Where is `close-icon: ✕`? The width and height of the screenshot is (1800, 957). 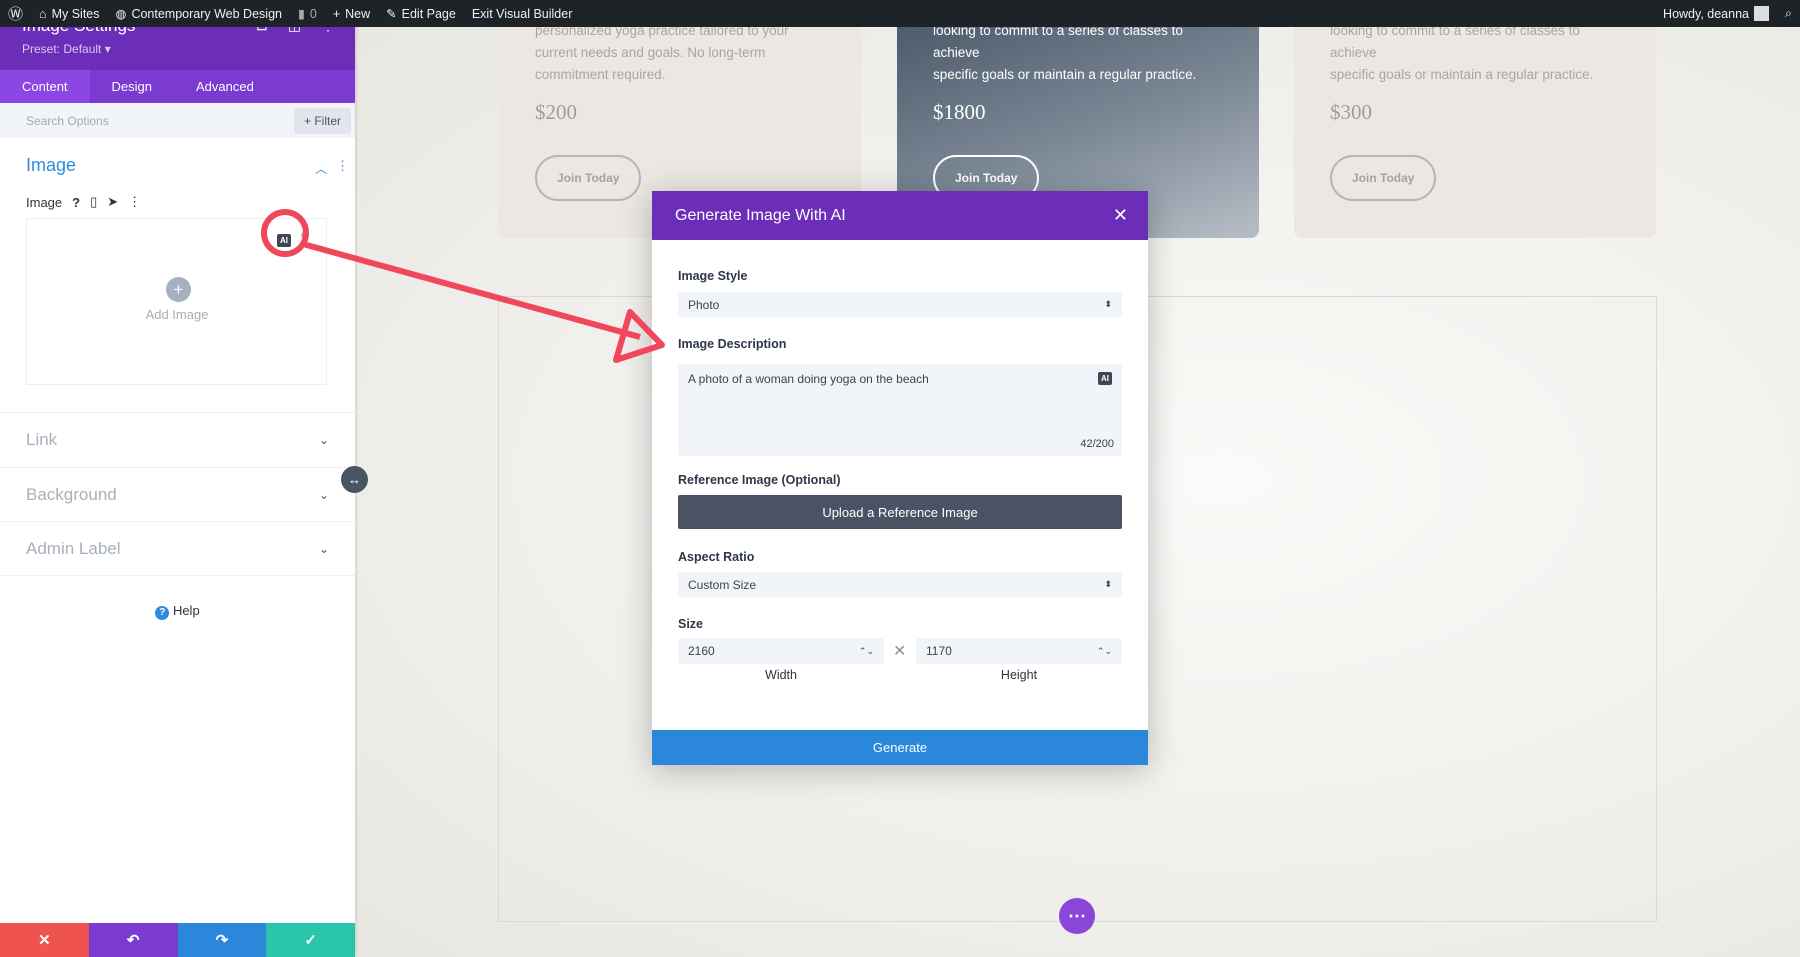 close-icon: ✕ is located at coordinates (1120, 215).